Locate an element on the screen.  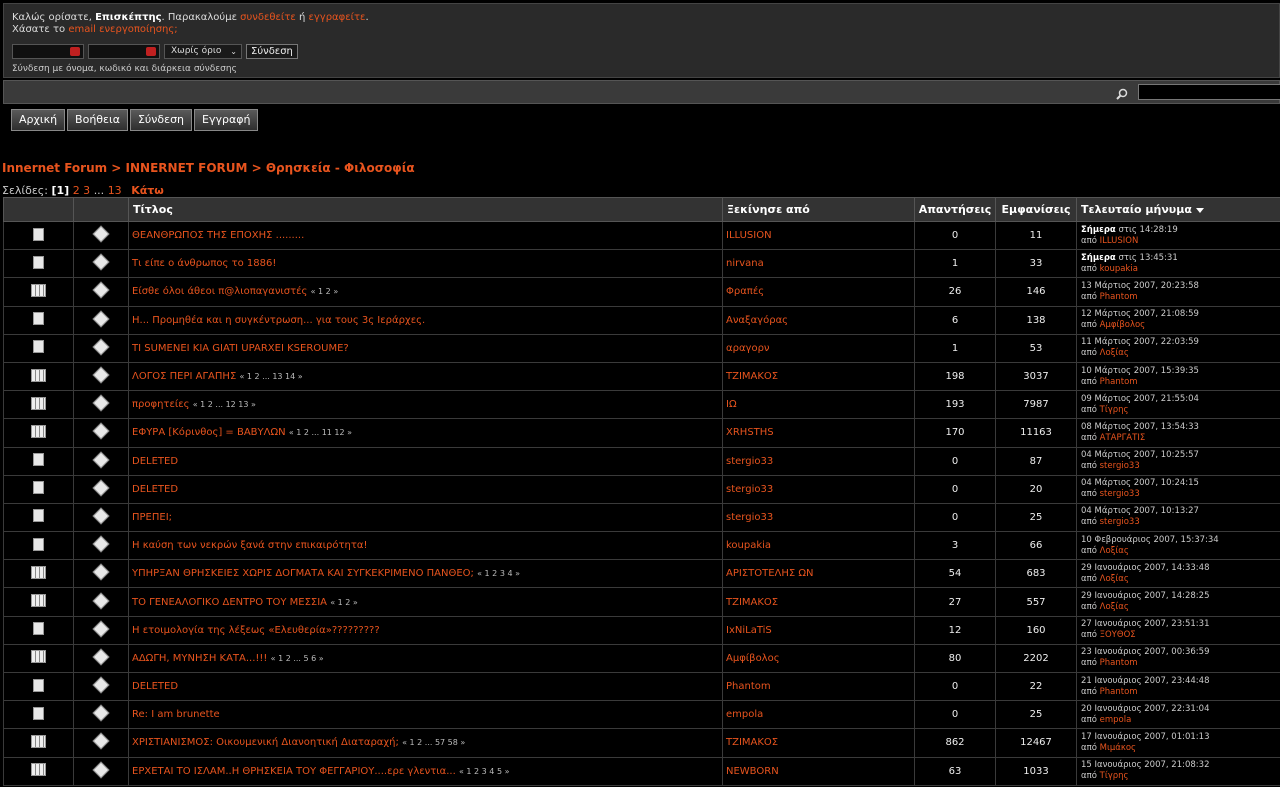
register-link: εγγραφείτε is located at coordinates (336, 17).